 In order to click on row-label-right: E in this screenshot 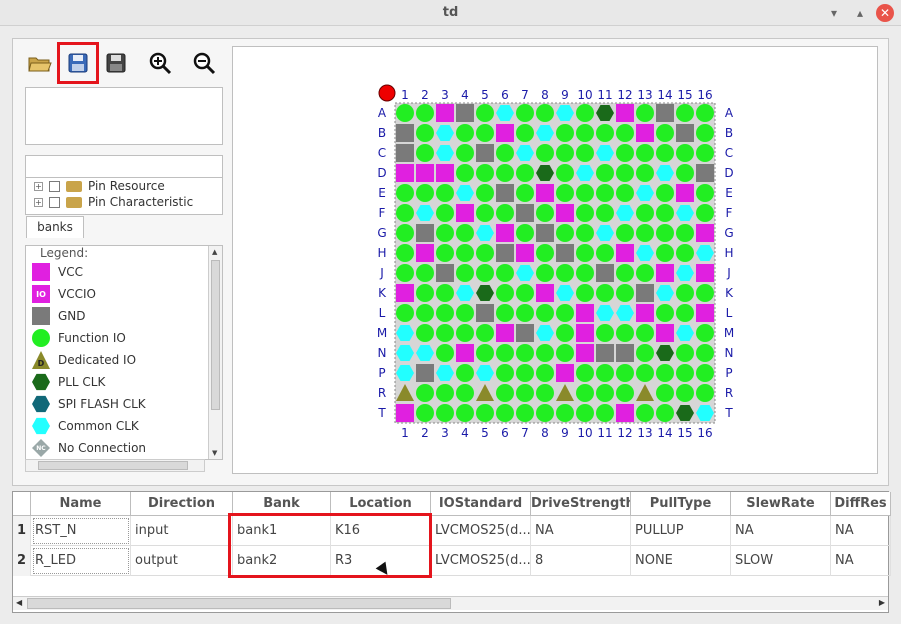, I will do `click(729, 193)`.